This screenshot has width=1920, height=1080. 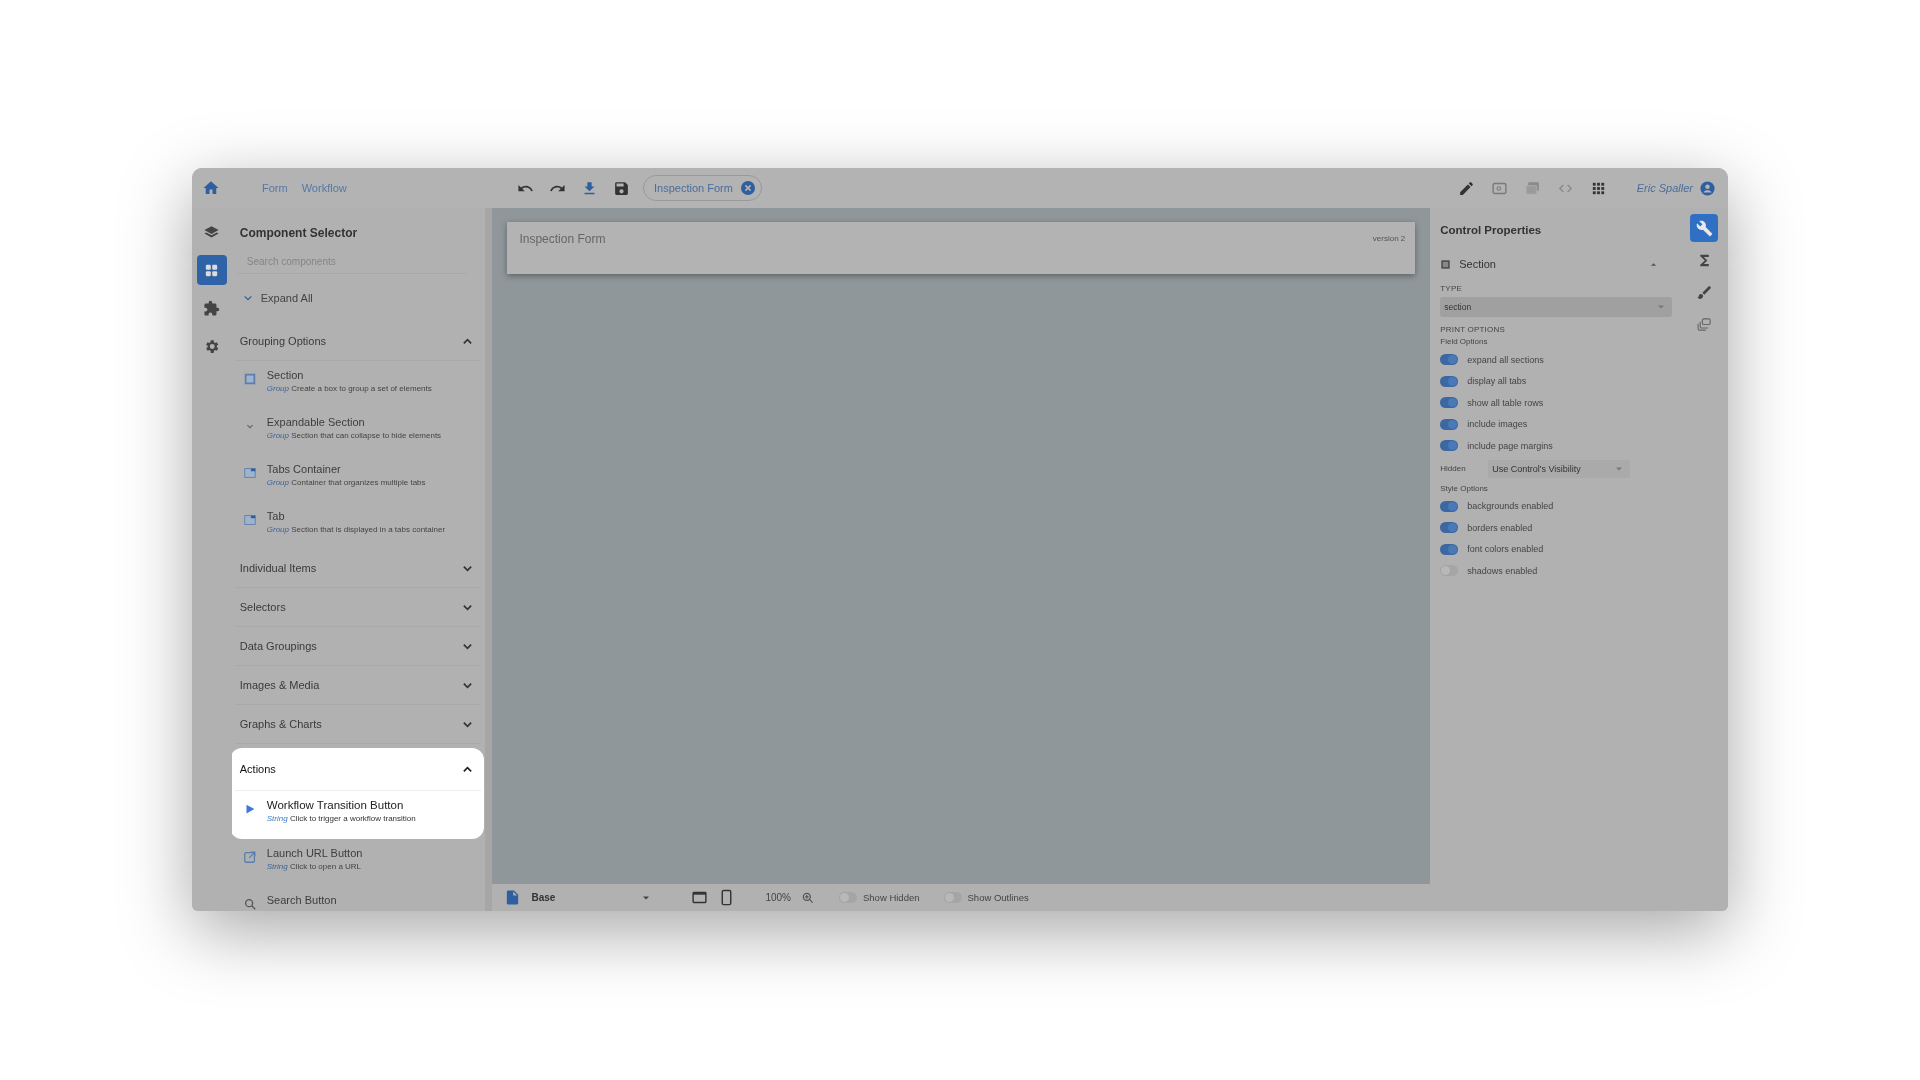 I want to click on version-label: version 2, so click(x=1389, y=238).